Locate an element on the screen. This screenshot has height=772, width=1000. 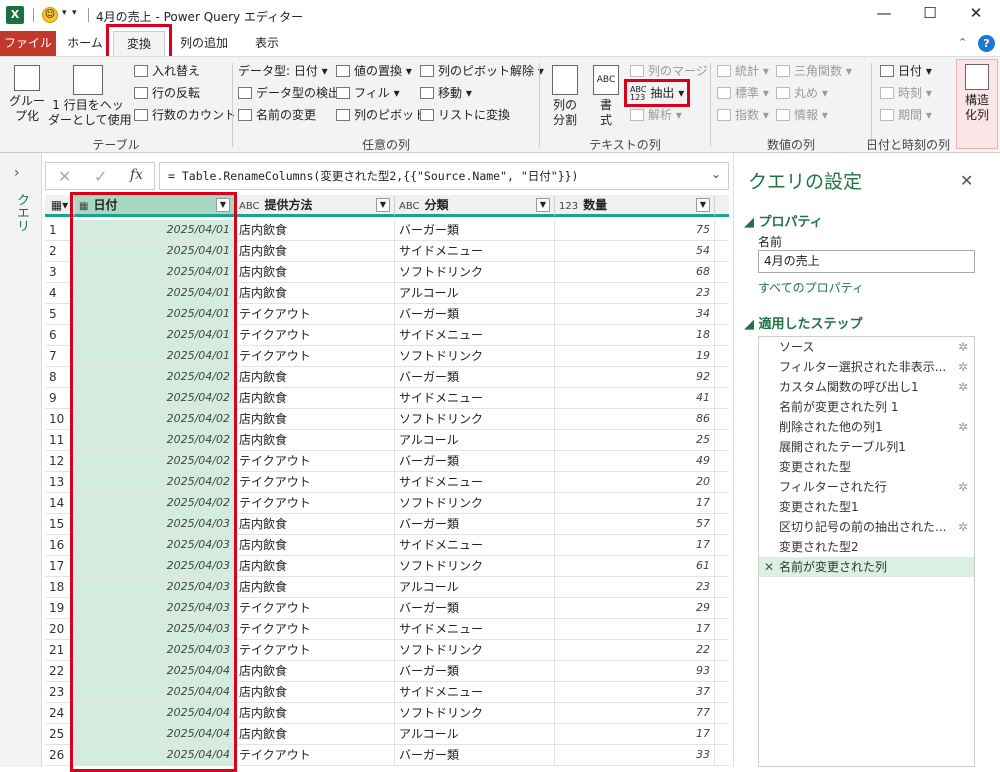
cell-quantity: 25 is located at coordinates (635, 440).